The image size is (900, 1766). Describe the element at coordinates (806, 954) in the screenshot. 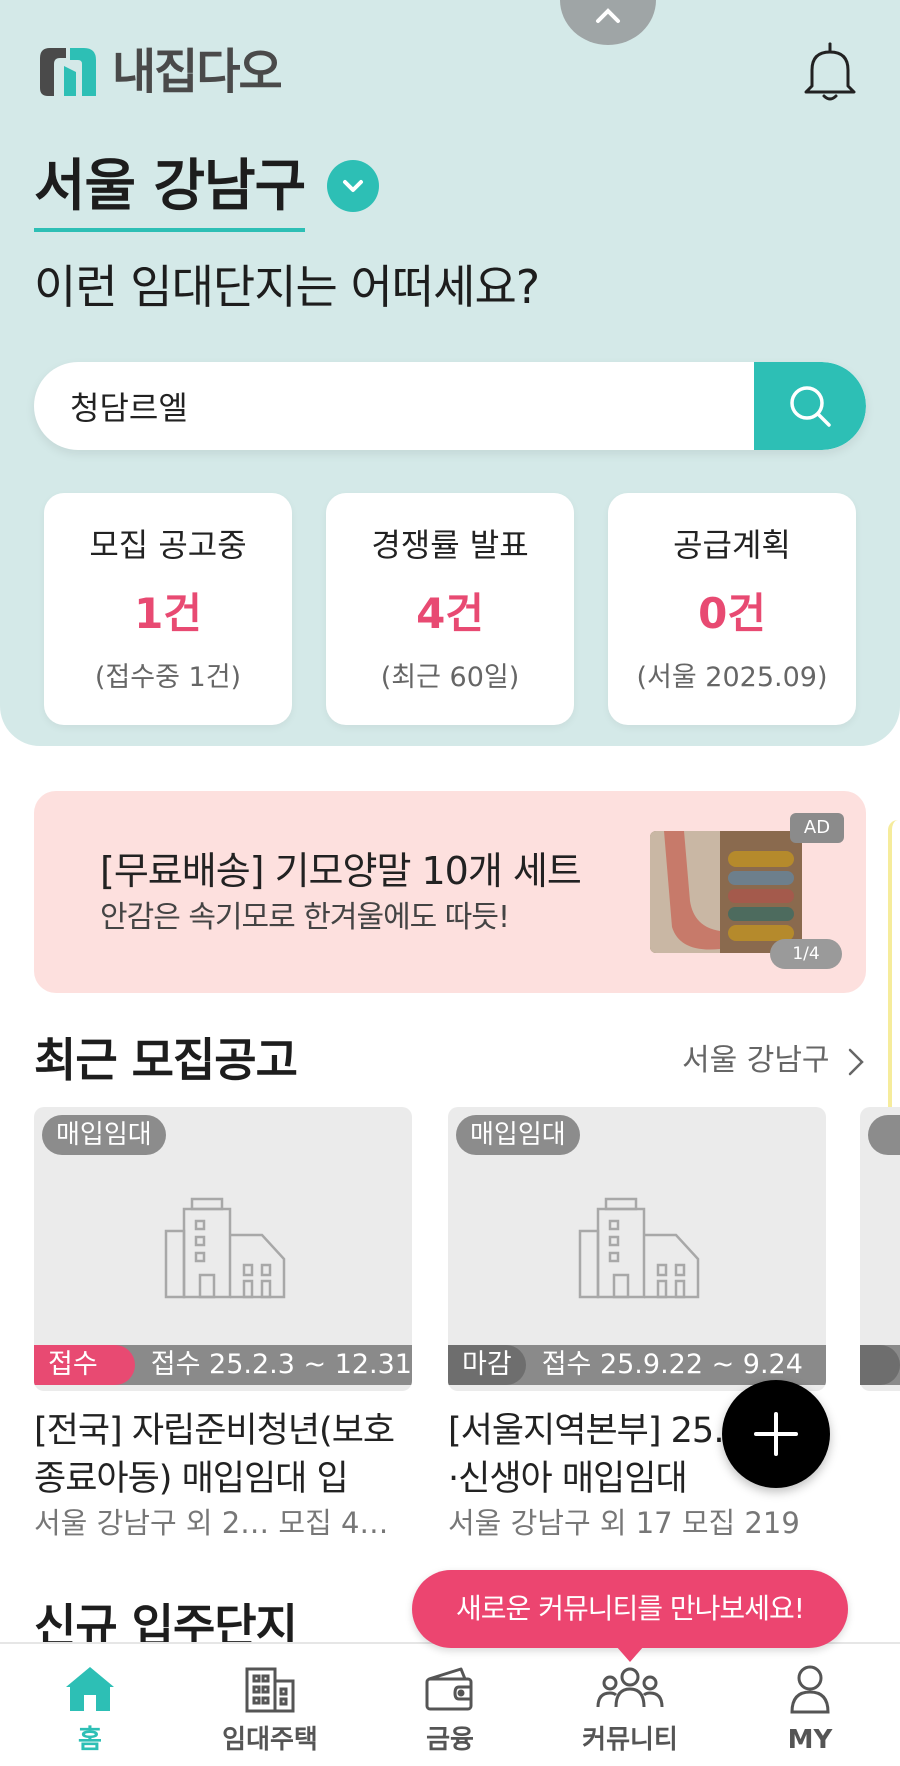

I see `ad-page-indicator: 1/4` at that location.